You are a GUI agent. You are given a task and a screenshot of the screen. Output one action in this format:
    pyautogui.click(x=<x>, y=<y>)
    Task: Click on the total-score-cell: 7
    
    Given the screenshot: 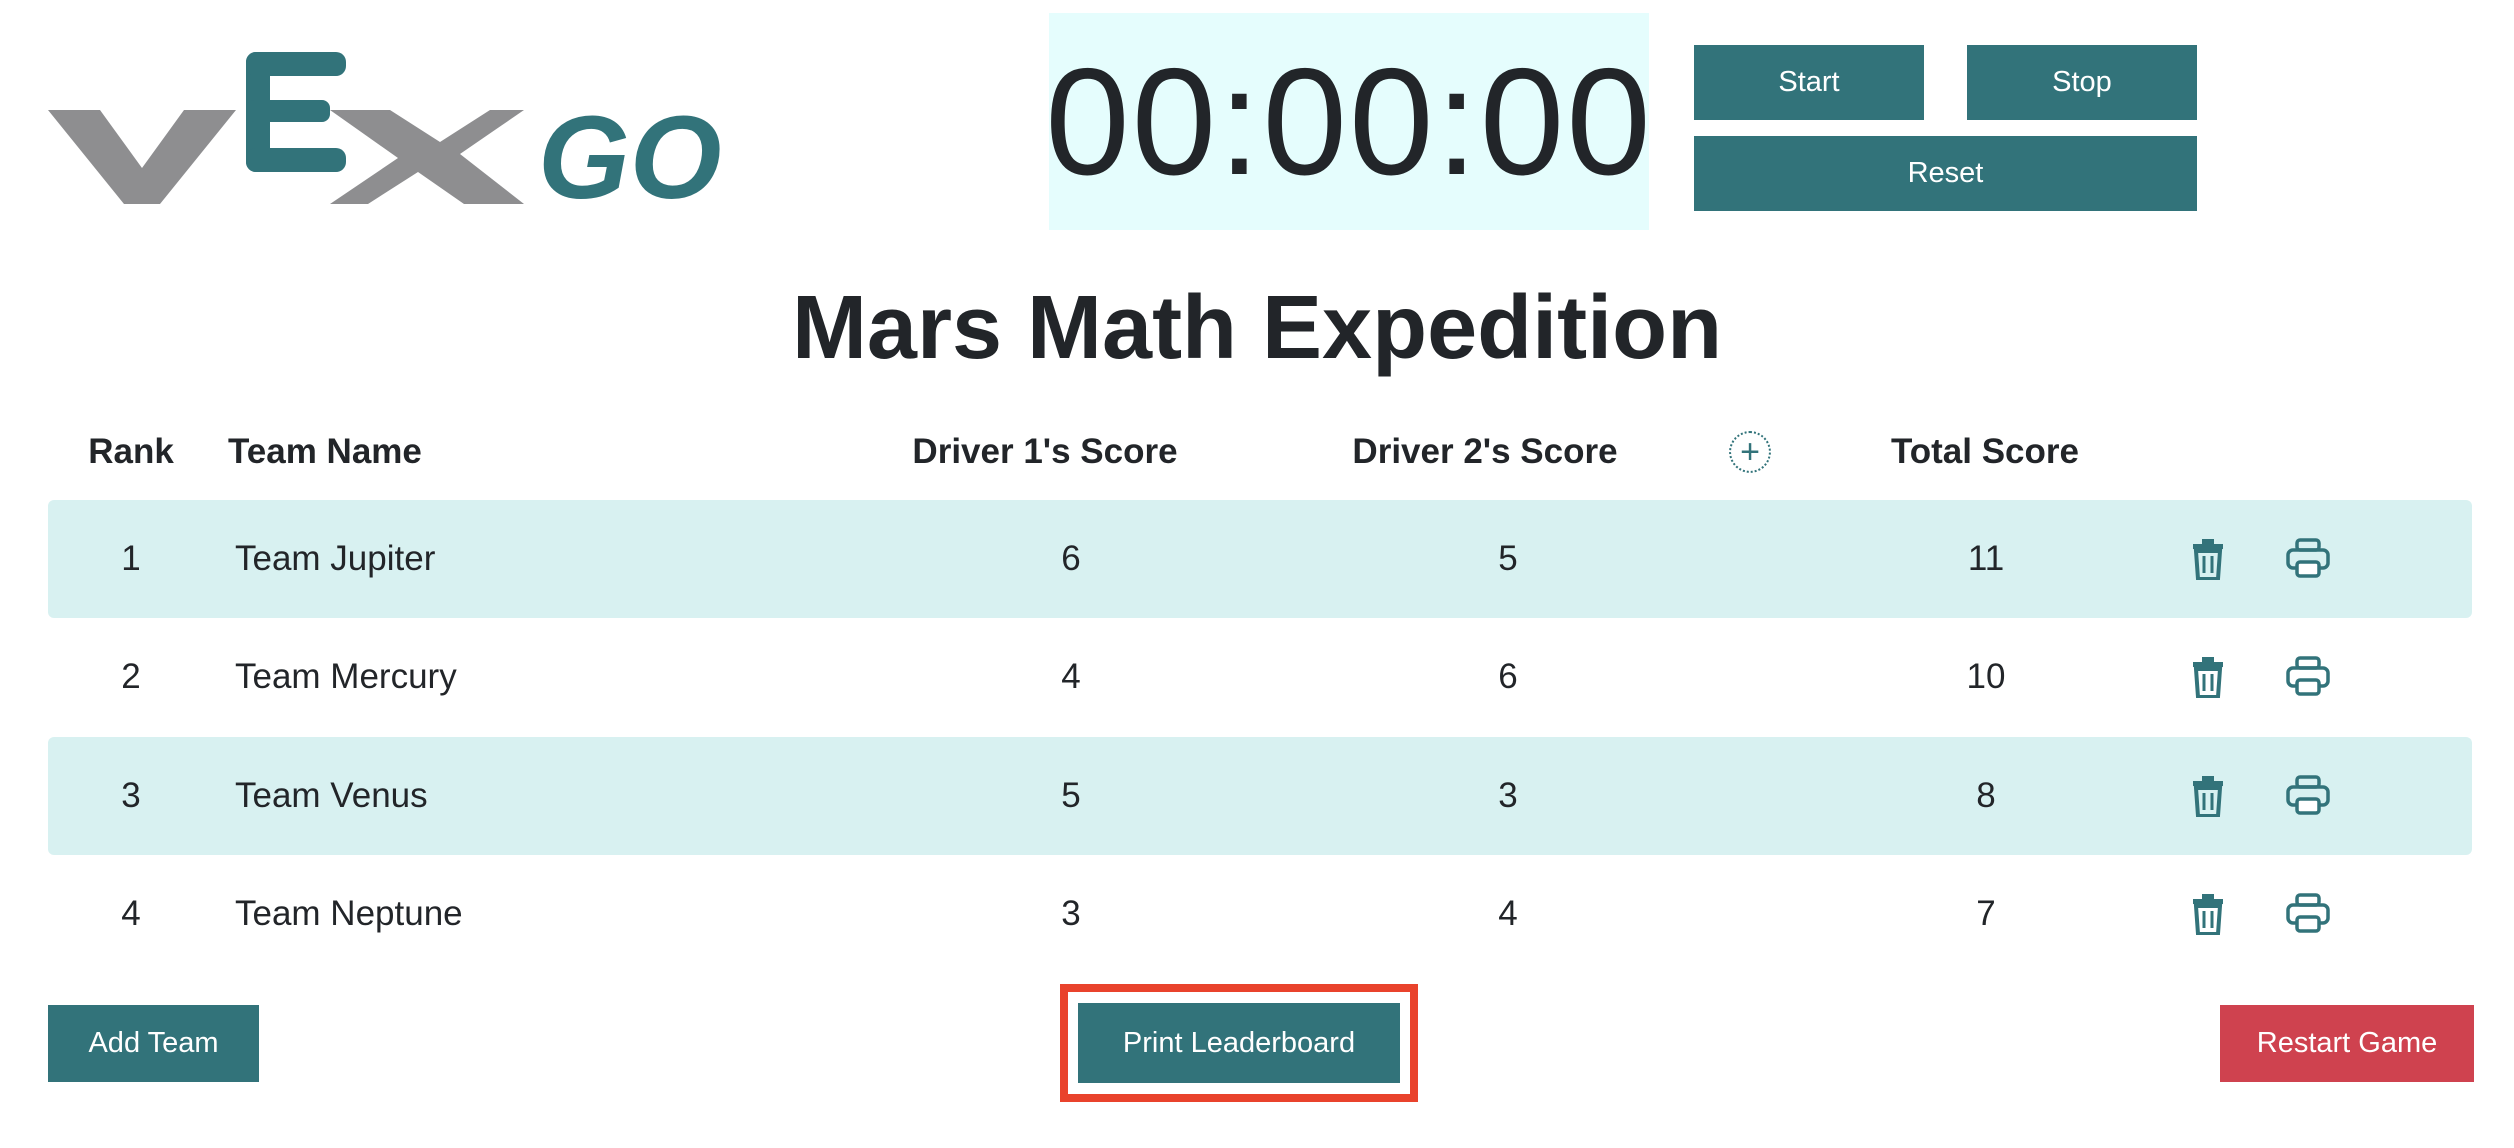 What is the action you would take?
    pyautogui.click(x=1986, y=913)
    